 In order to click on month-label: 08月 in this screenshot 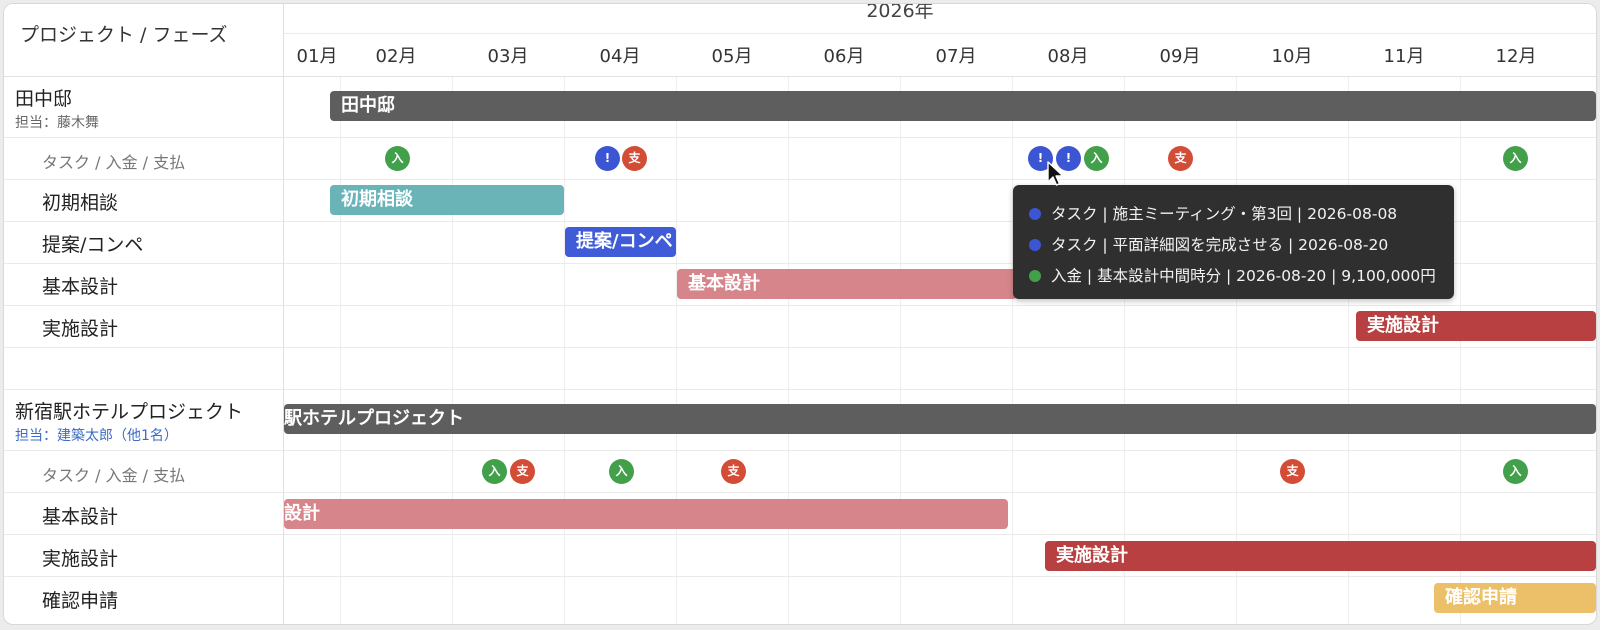, I will do `click(1068, 56)`.